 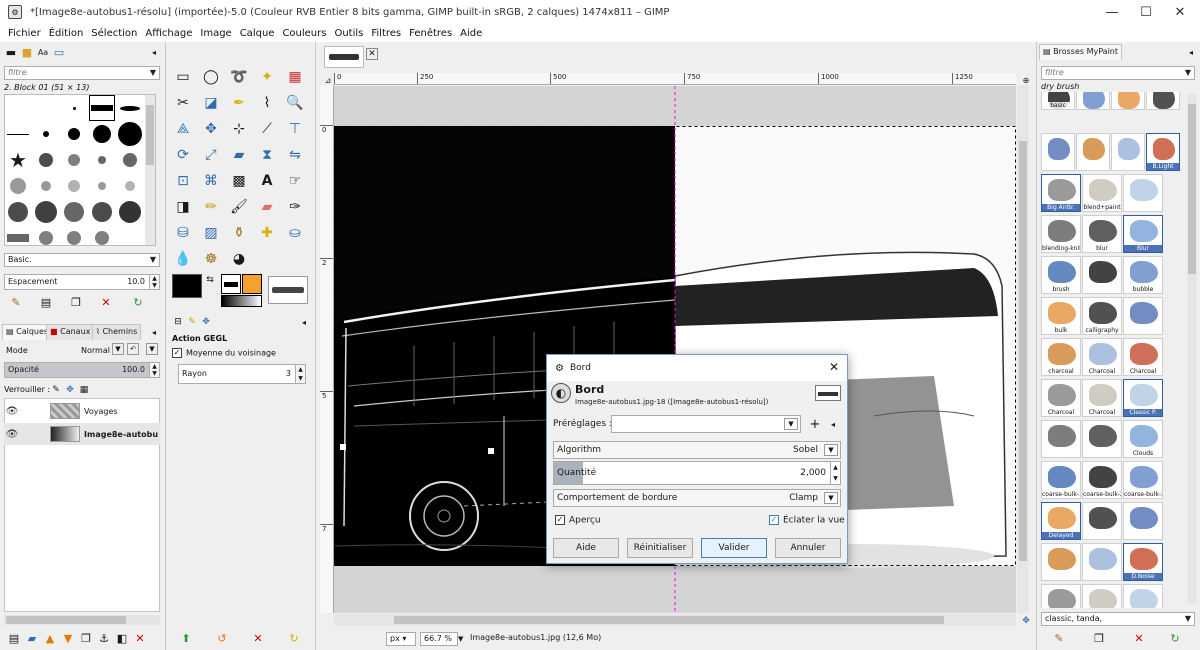 I want to click on cage-tool-icon: ⊡, so click(x=183, y=181).